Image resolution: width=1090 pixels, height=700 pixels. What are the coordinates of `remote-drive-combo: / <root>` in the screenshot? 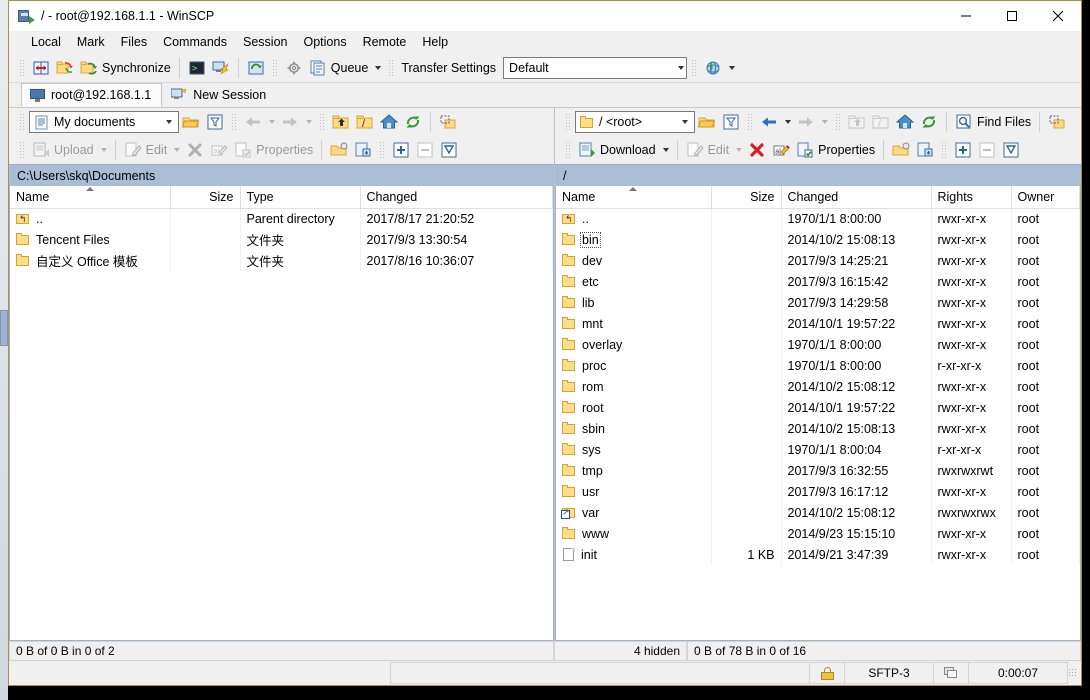 It's located at (635, 122).